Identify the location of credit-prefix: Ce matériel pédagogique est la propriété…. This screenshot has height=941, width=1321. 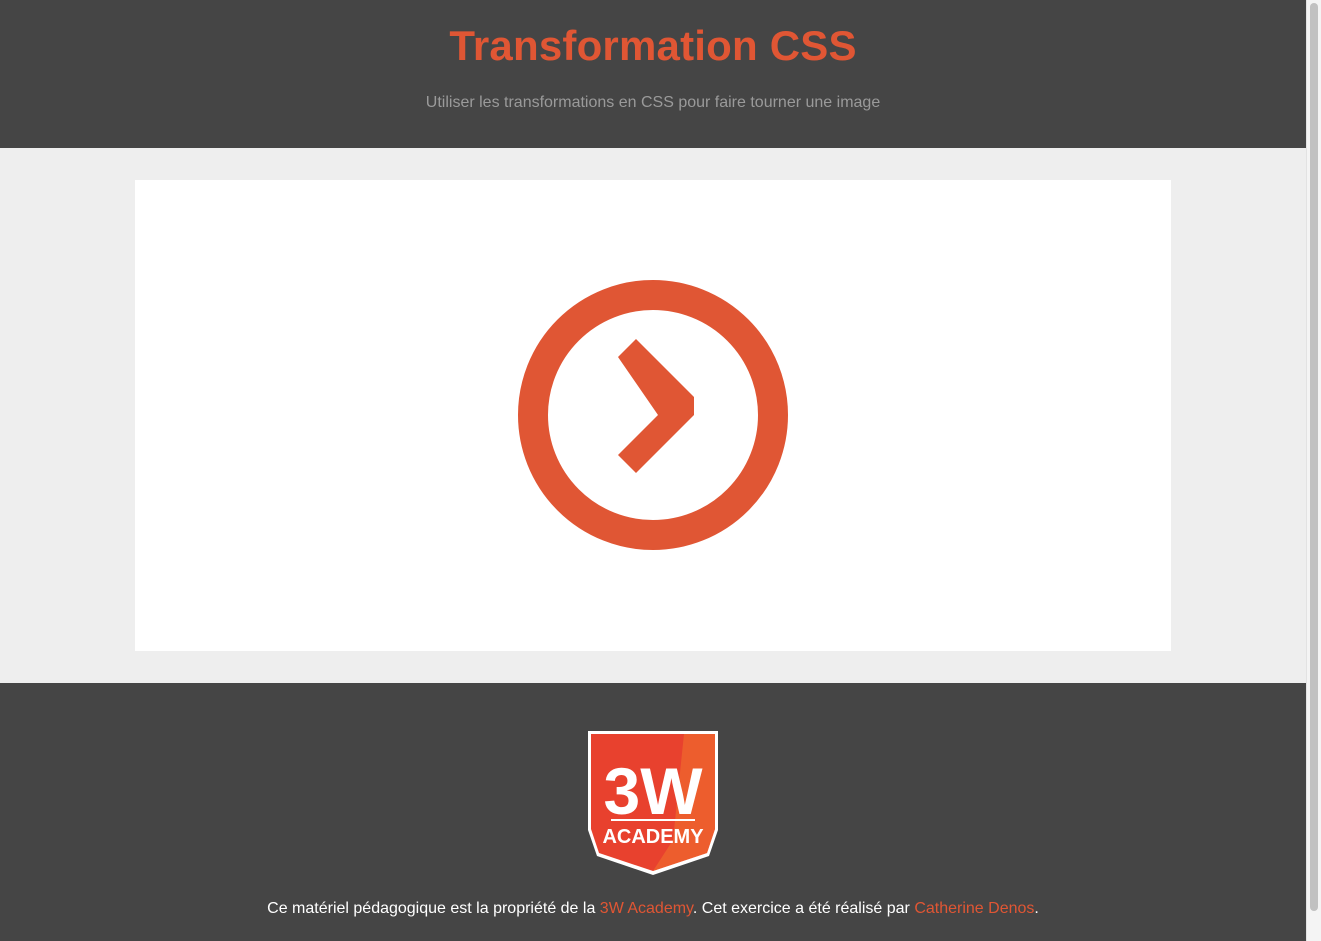
(433, 908).